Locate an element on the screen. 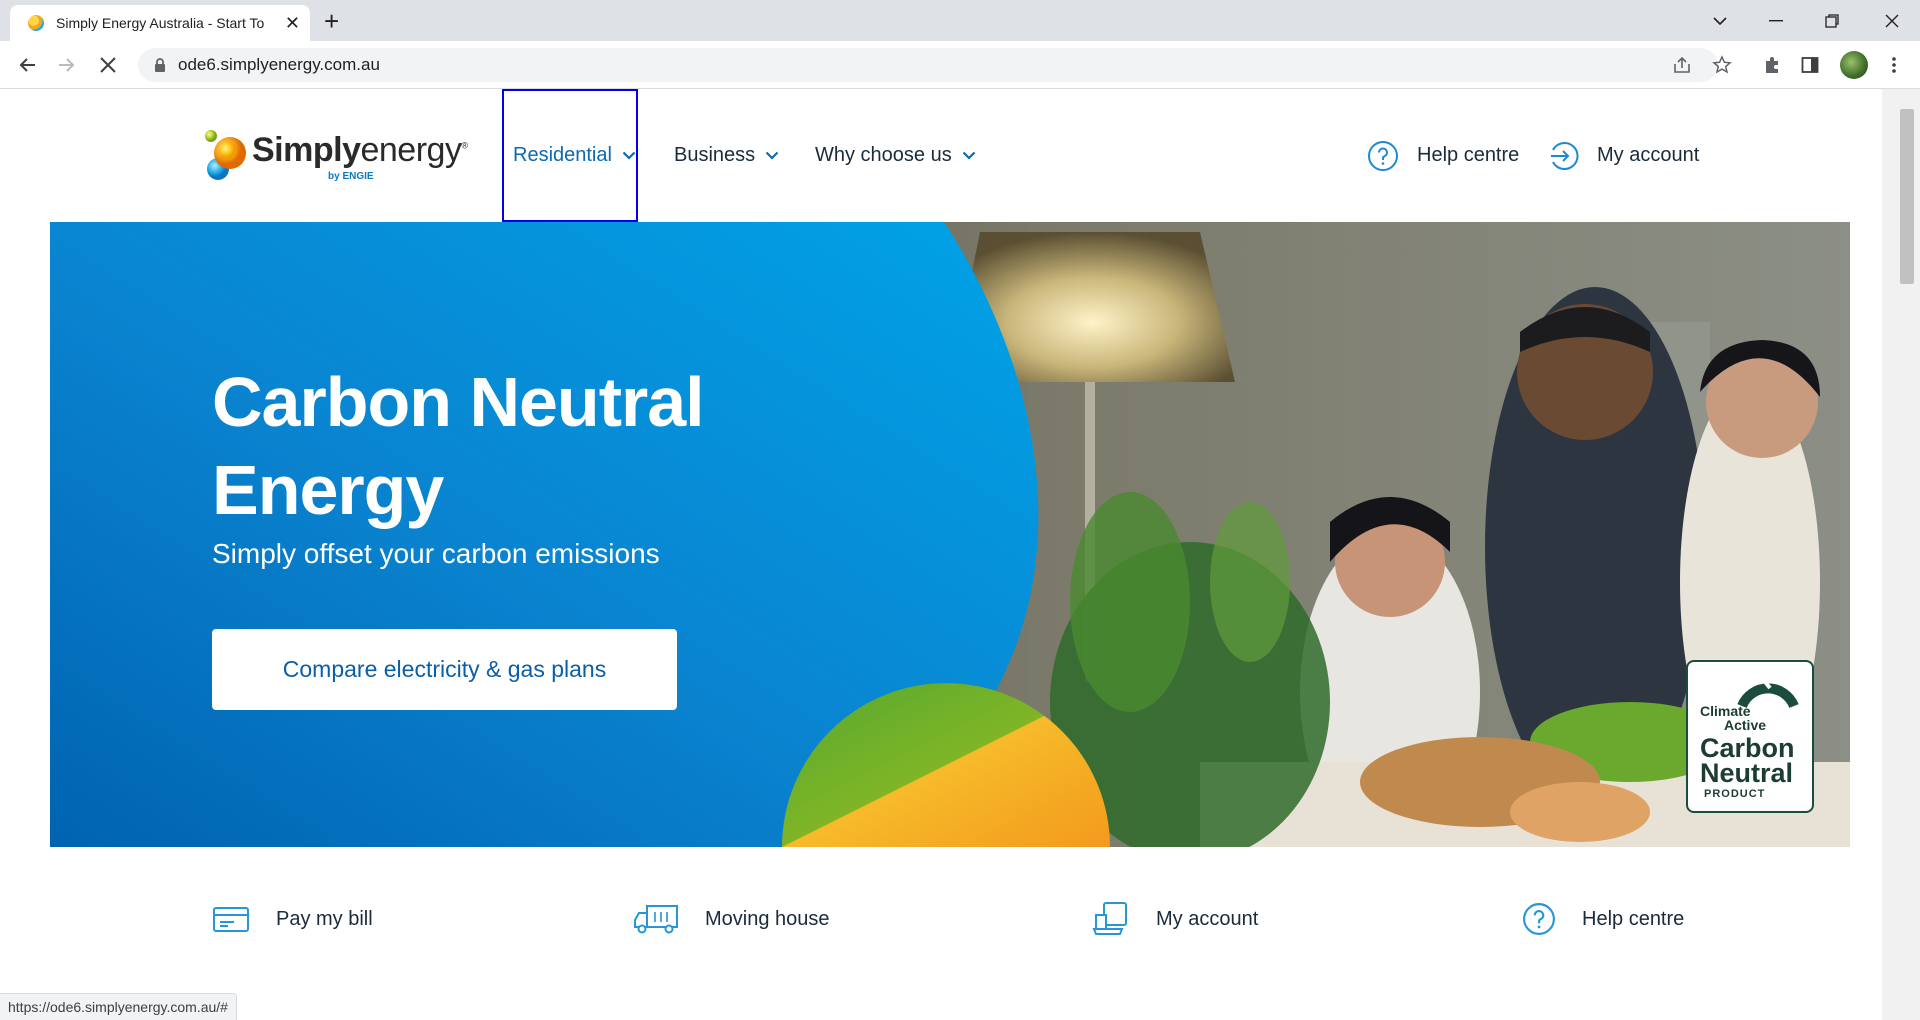 The height and width of the screenshot is (1020, 1920). extensions-icon is located at coordinates (1772, 65).